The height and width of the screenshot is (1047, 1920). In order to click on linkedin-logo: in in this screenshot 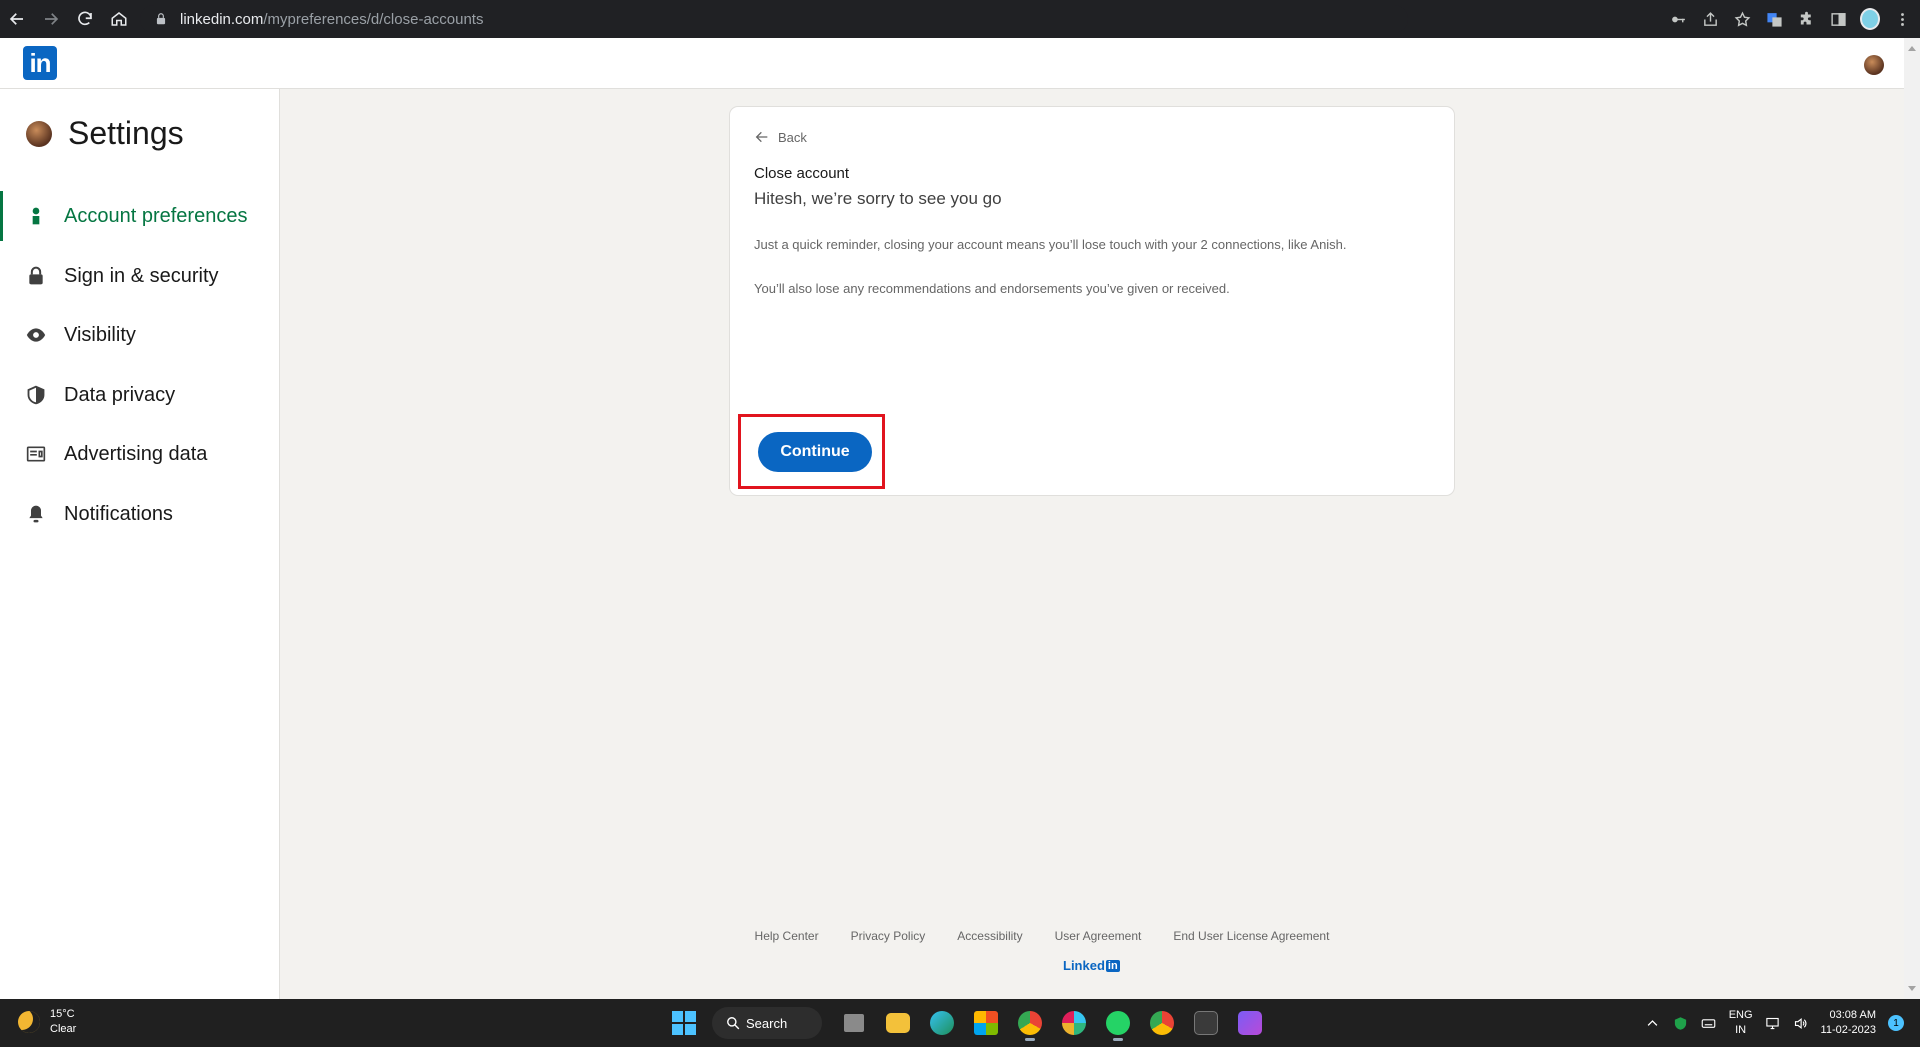, I will do `click(40, 63)`.